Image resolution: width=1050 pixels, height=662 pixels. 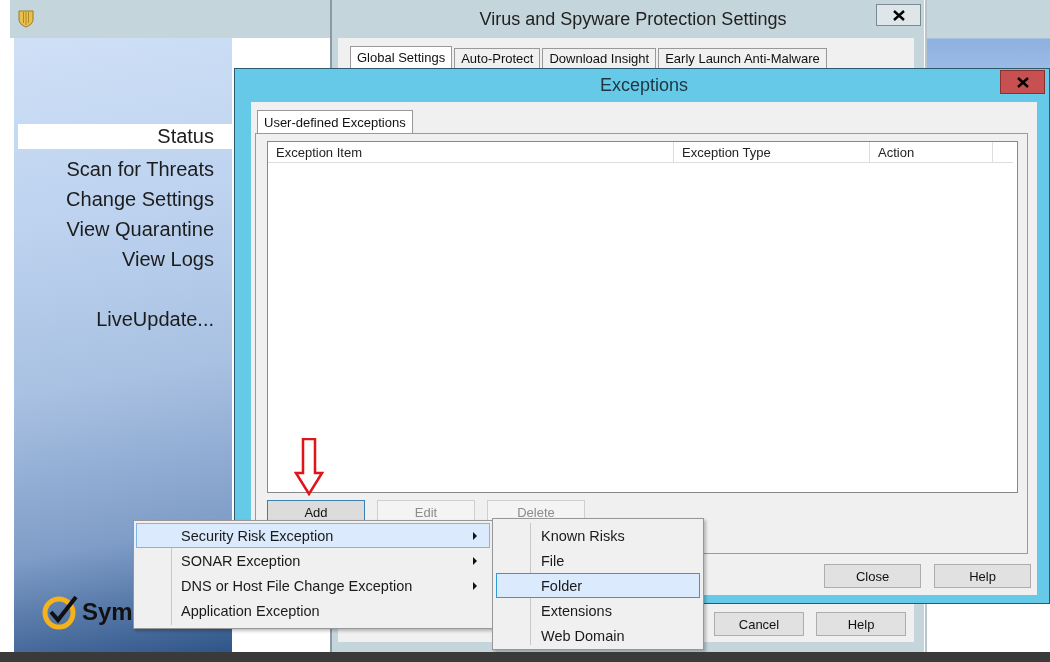 I want to click on nav-item: Status, so click(x=125, y=136).